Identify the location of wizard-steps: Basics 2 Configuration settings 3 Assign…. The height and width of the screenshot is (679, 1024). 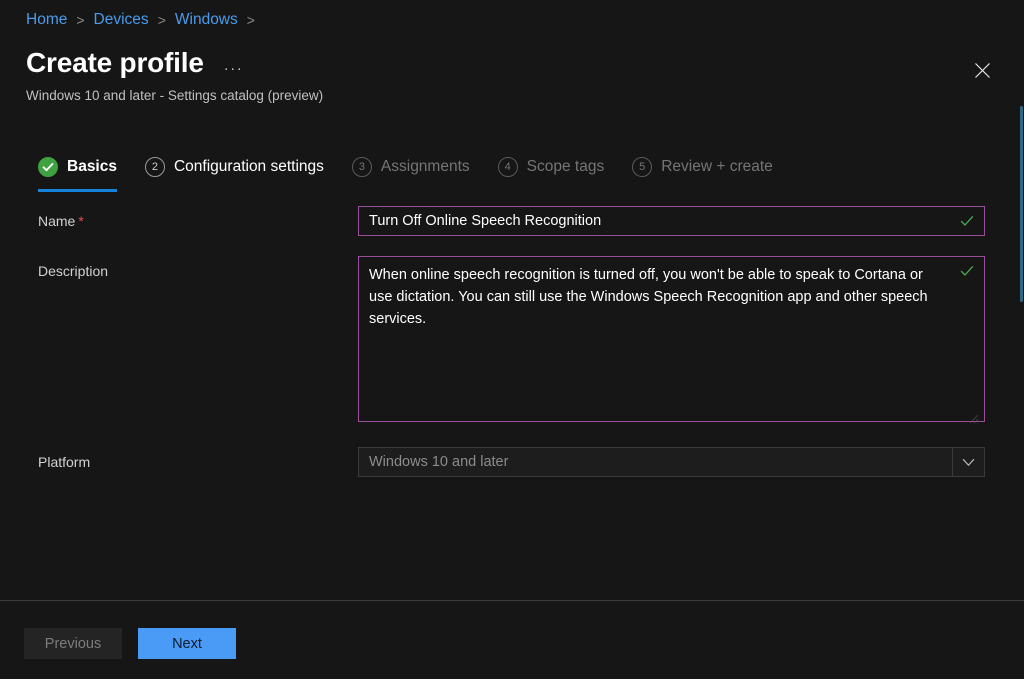
(419, 171).